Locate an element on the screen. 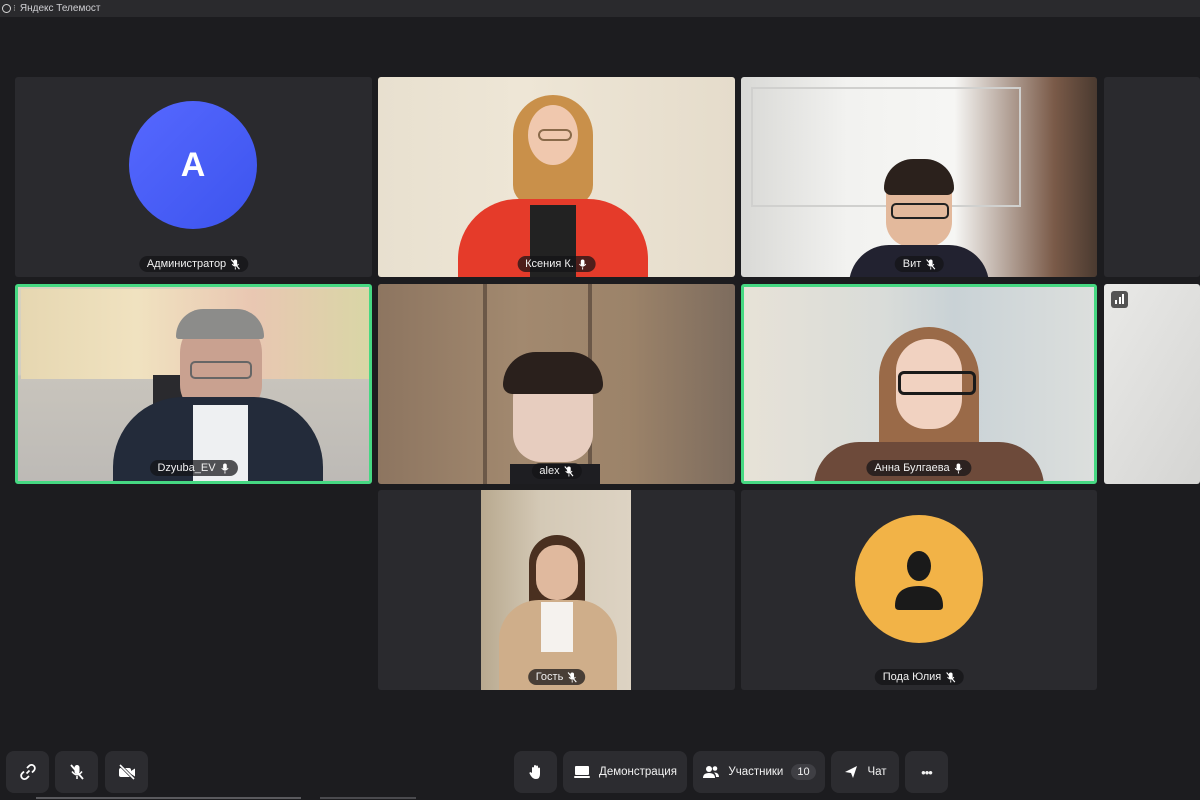  signal-strength-icon is located at coordinates (1119, 299).